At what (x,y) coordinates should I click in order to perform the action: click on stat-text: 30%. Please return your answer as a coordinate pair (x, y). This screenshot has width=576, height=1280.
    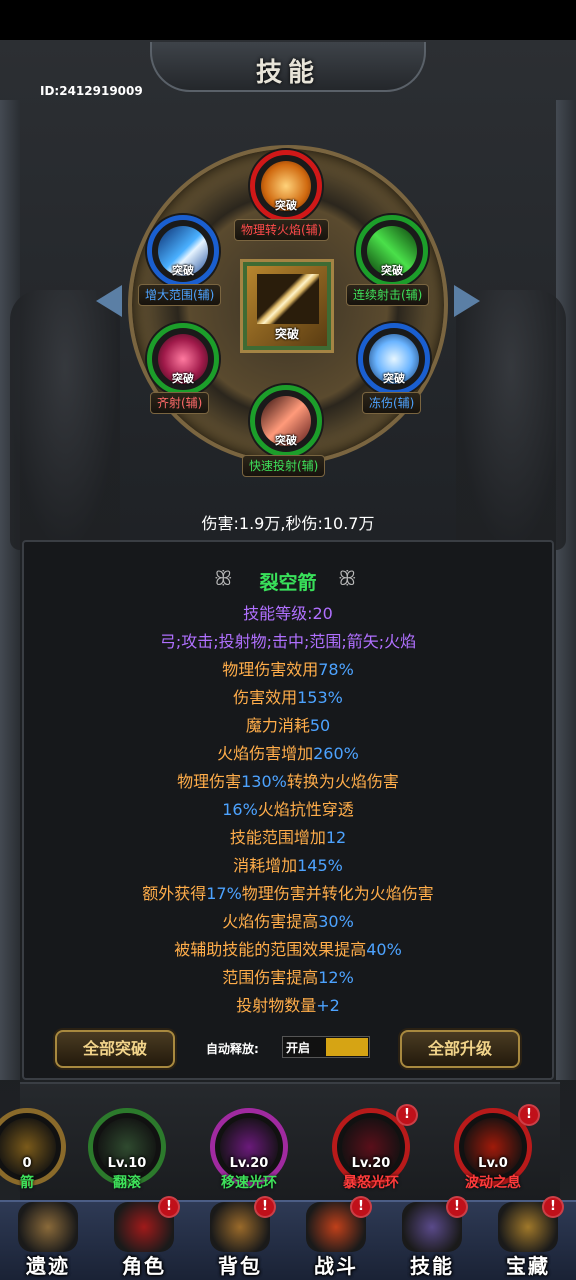
    Looking at the image, I should click on (336, 921).